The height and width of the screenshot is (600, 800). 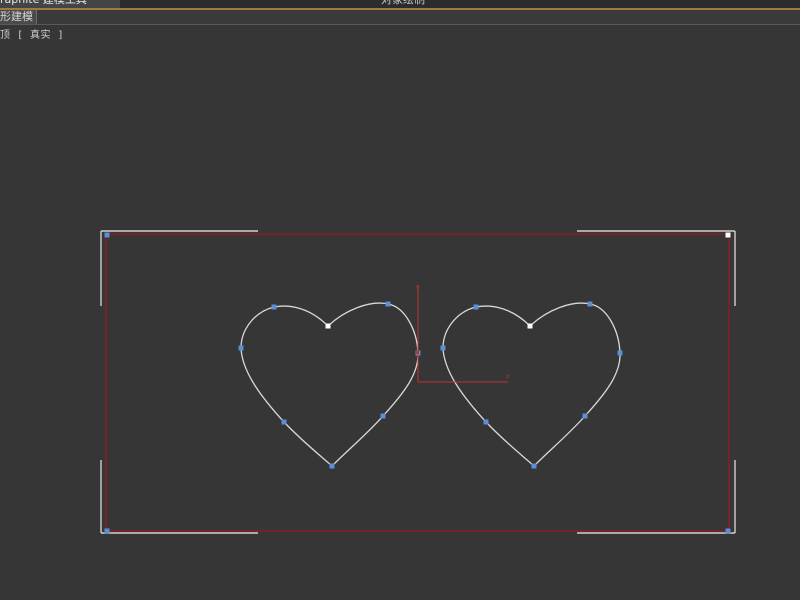 I want to click on gizmo-center, so click(x=417, y=352).